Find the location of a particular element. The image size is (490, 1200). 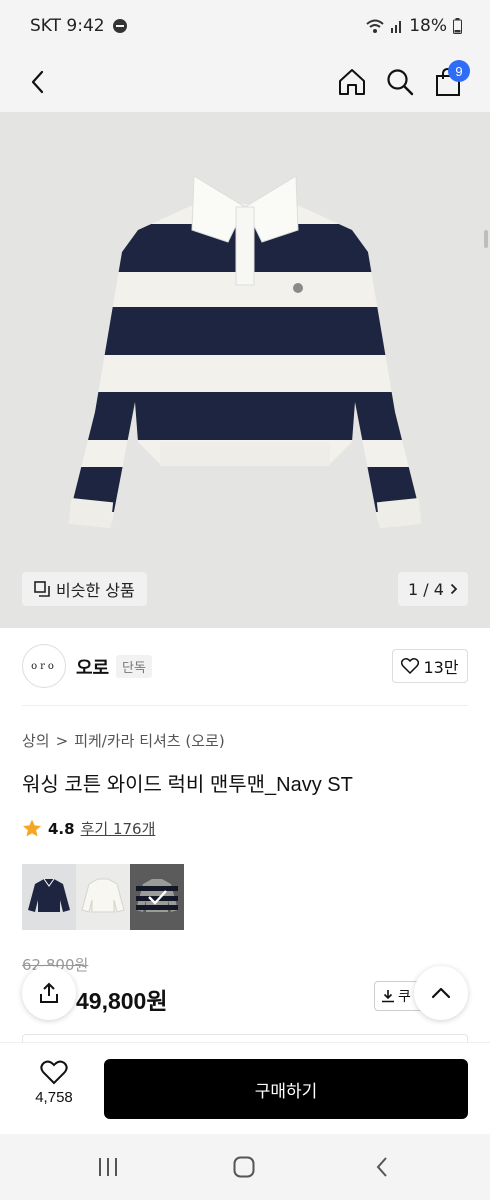

color-swatch-cream-image is located at coordinates (103, 895).